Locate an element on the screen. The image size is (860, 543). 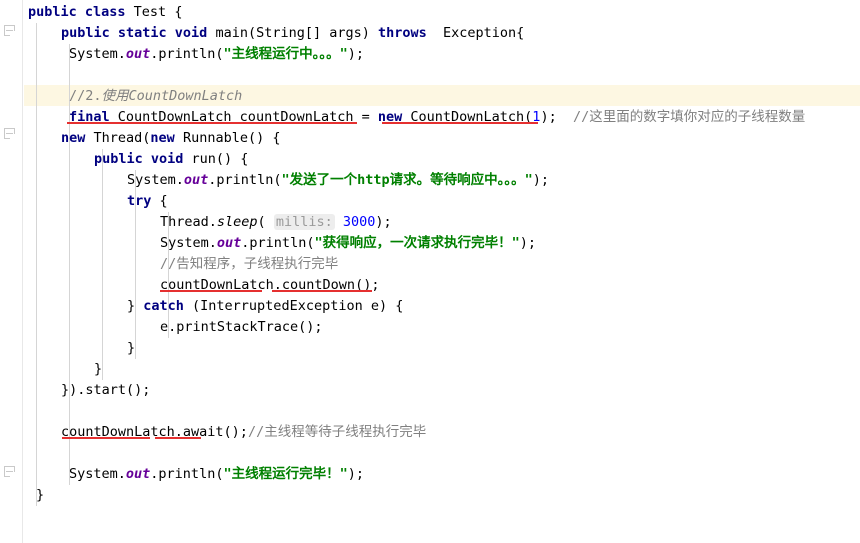
underline-countdown-call-right is located at coordinates (322, 291).